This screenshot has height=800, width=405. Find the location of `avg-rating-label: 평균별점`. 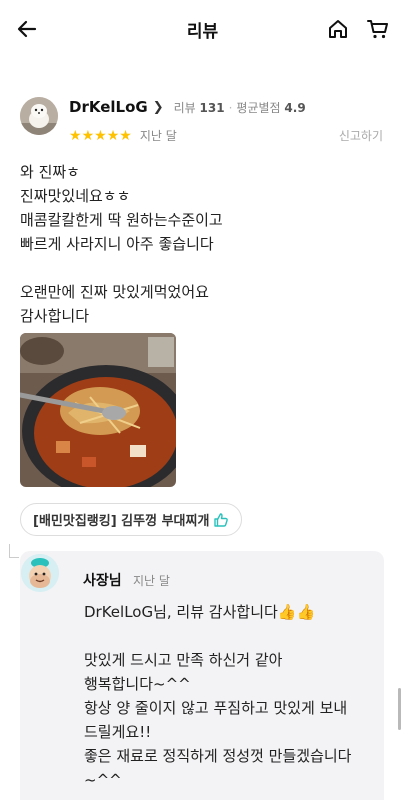

avg-rating-label: 평균별점 is located at coordinates (258, 107).